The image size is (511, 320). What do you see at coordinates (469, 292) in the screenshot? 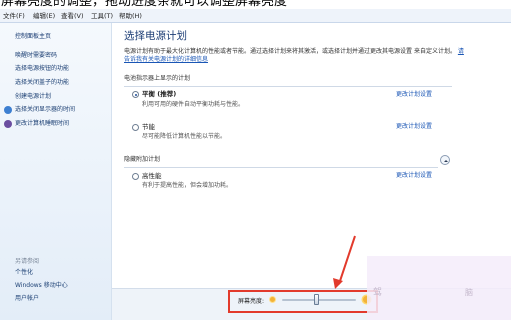
I see `watermark-right: 脑` at bounding box center [469, 292].